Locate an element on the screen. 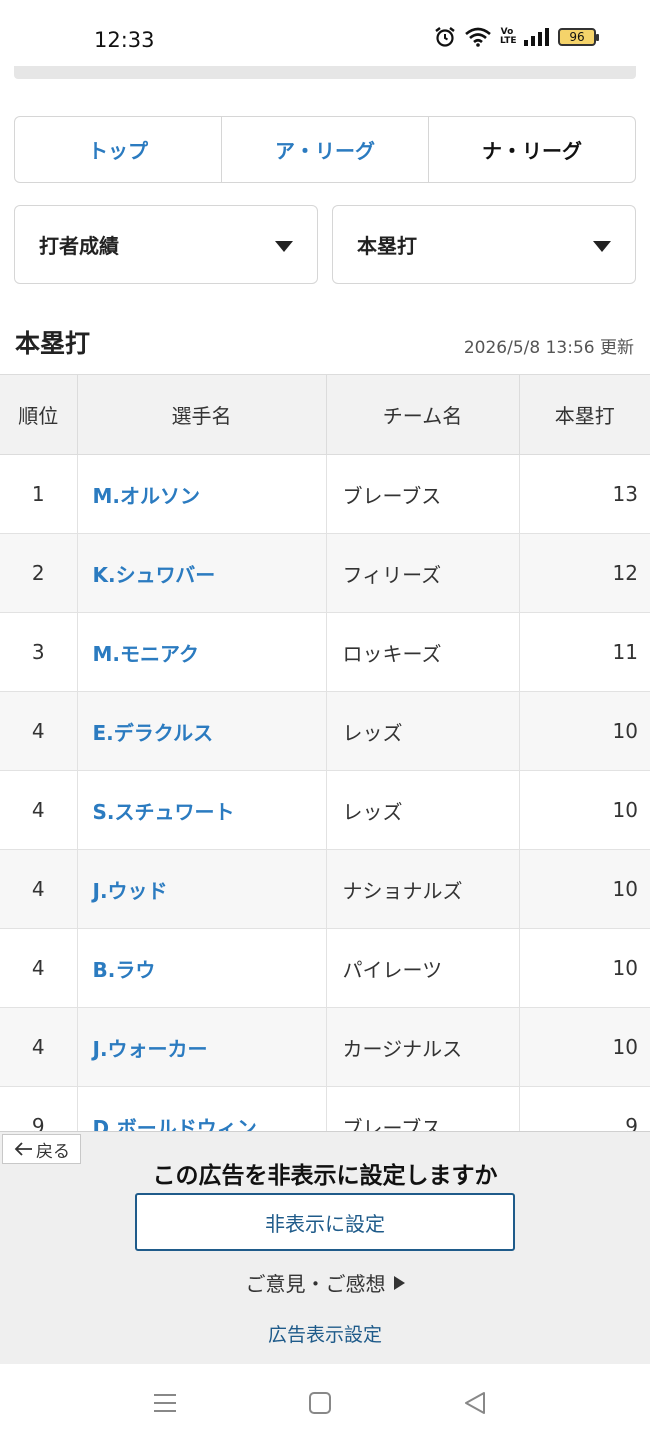 The width and height of the screenshot is (650, 1444). table-row: 2 K.シュワバー フィリーズ 12 is located at coordinates (325, 573).